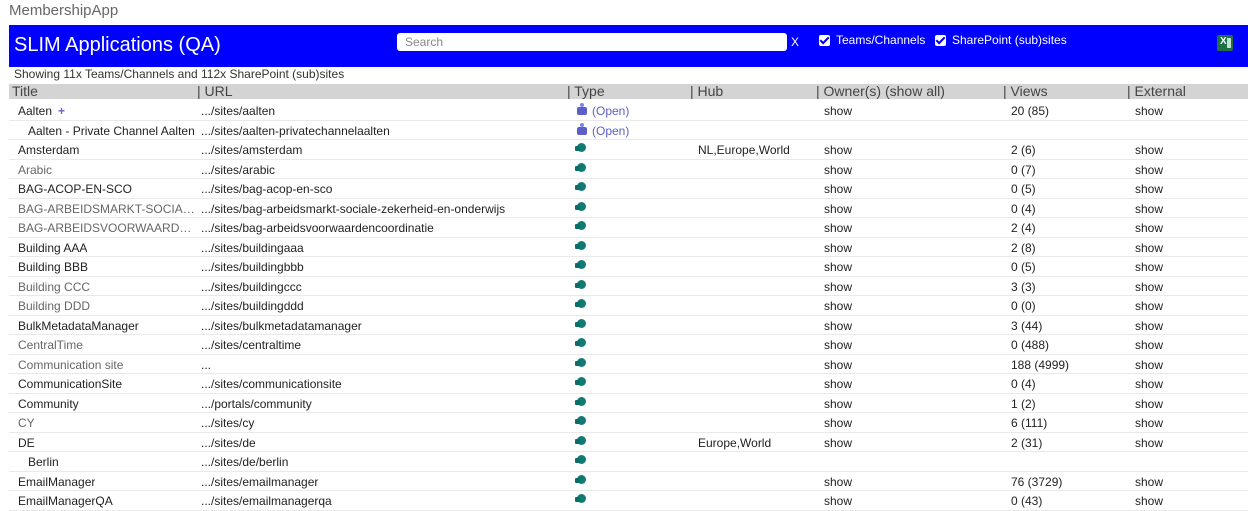 The image size is (1248, 511). I want to click on cell-title: EmailManager, so click(56, 482).